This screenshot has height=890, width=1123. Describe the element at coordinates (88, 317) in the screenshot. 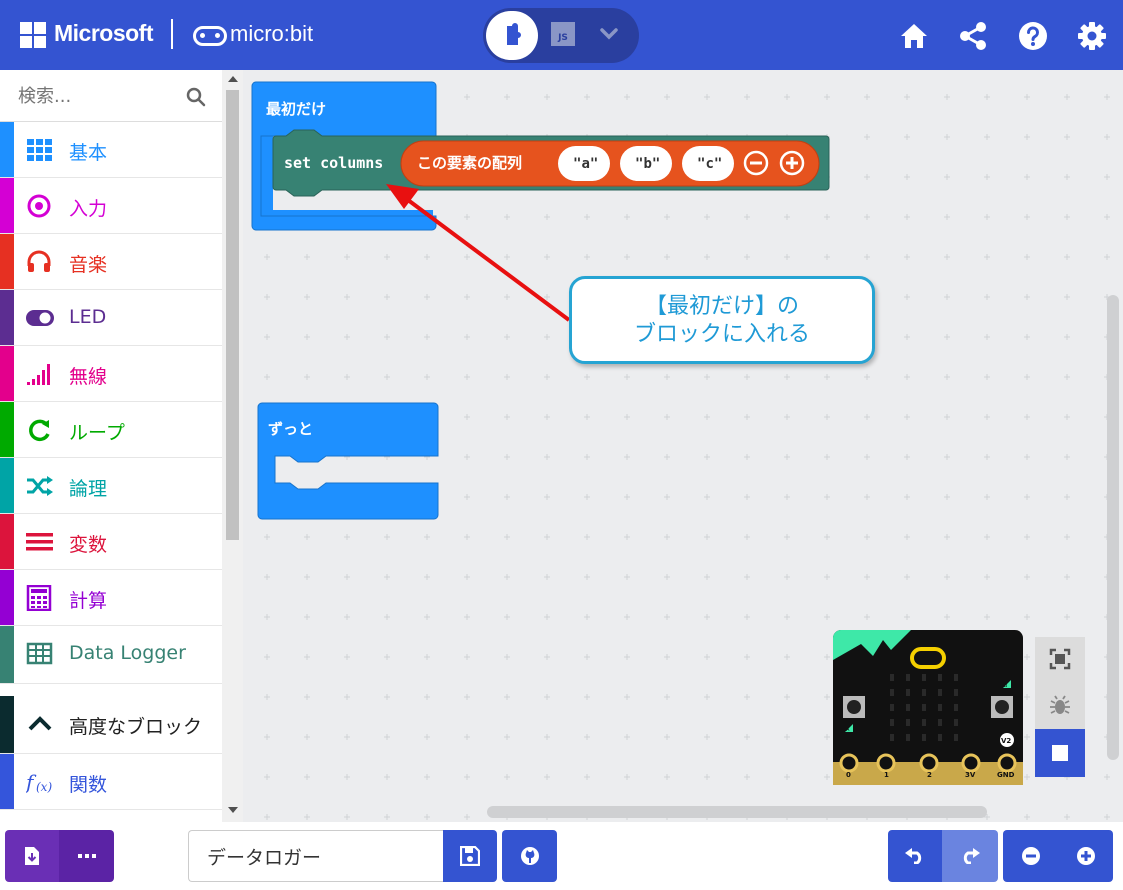

I see `category-label: LED` at that location.